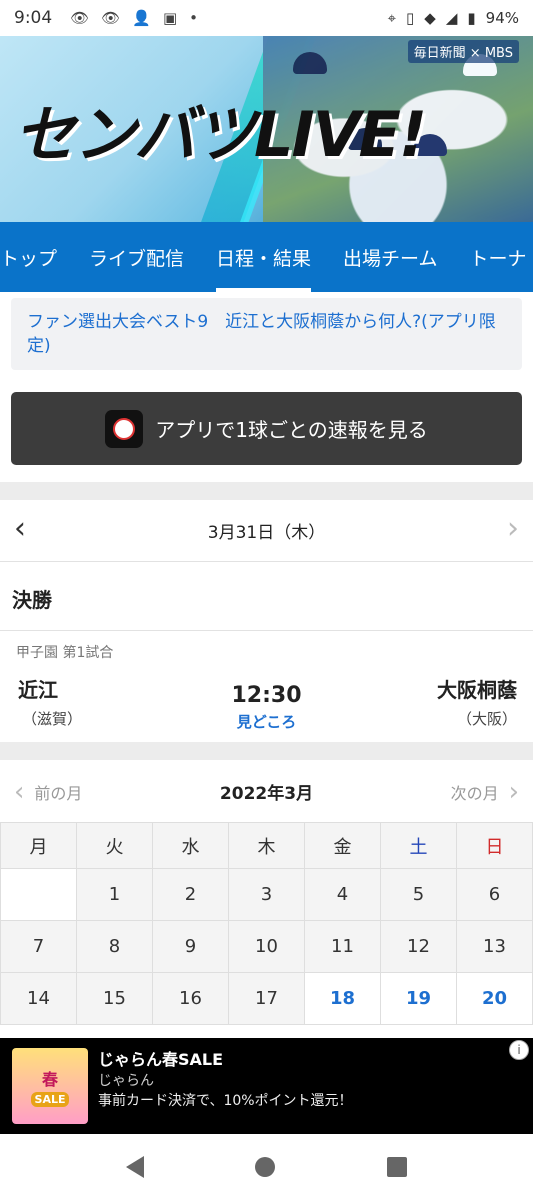 Image resolution: width=533 pixels, height=1200 pixels. I want to click on prev-month-label: 前の月, so click(58, 793).